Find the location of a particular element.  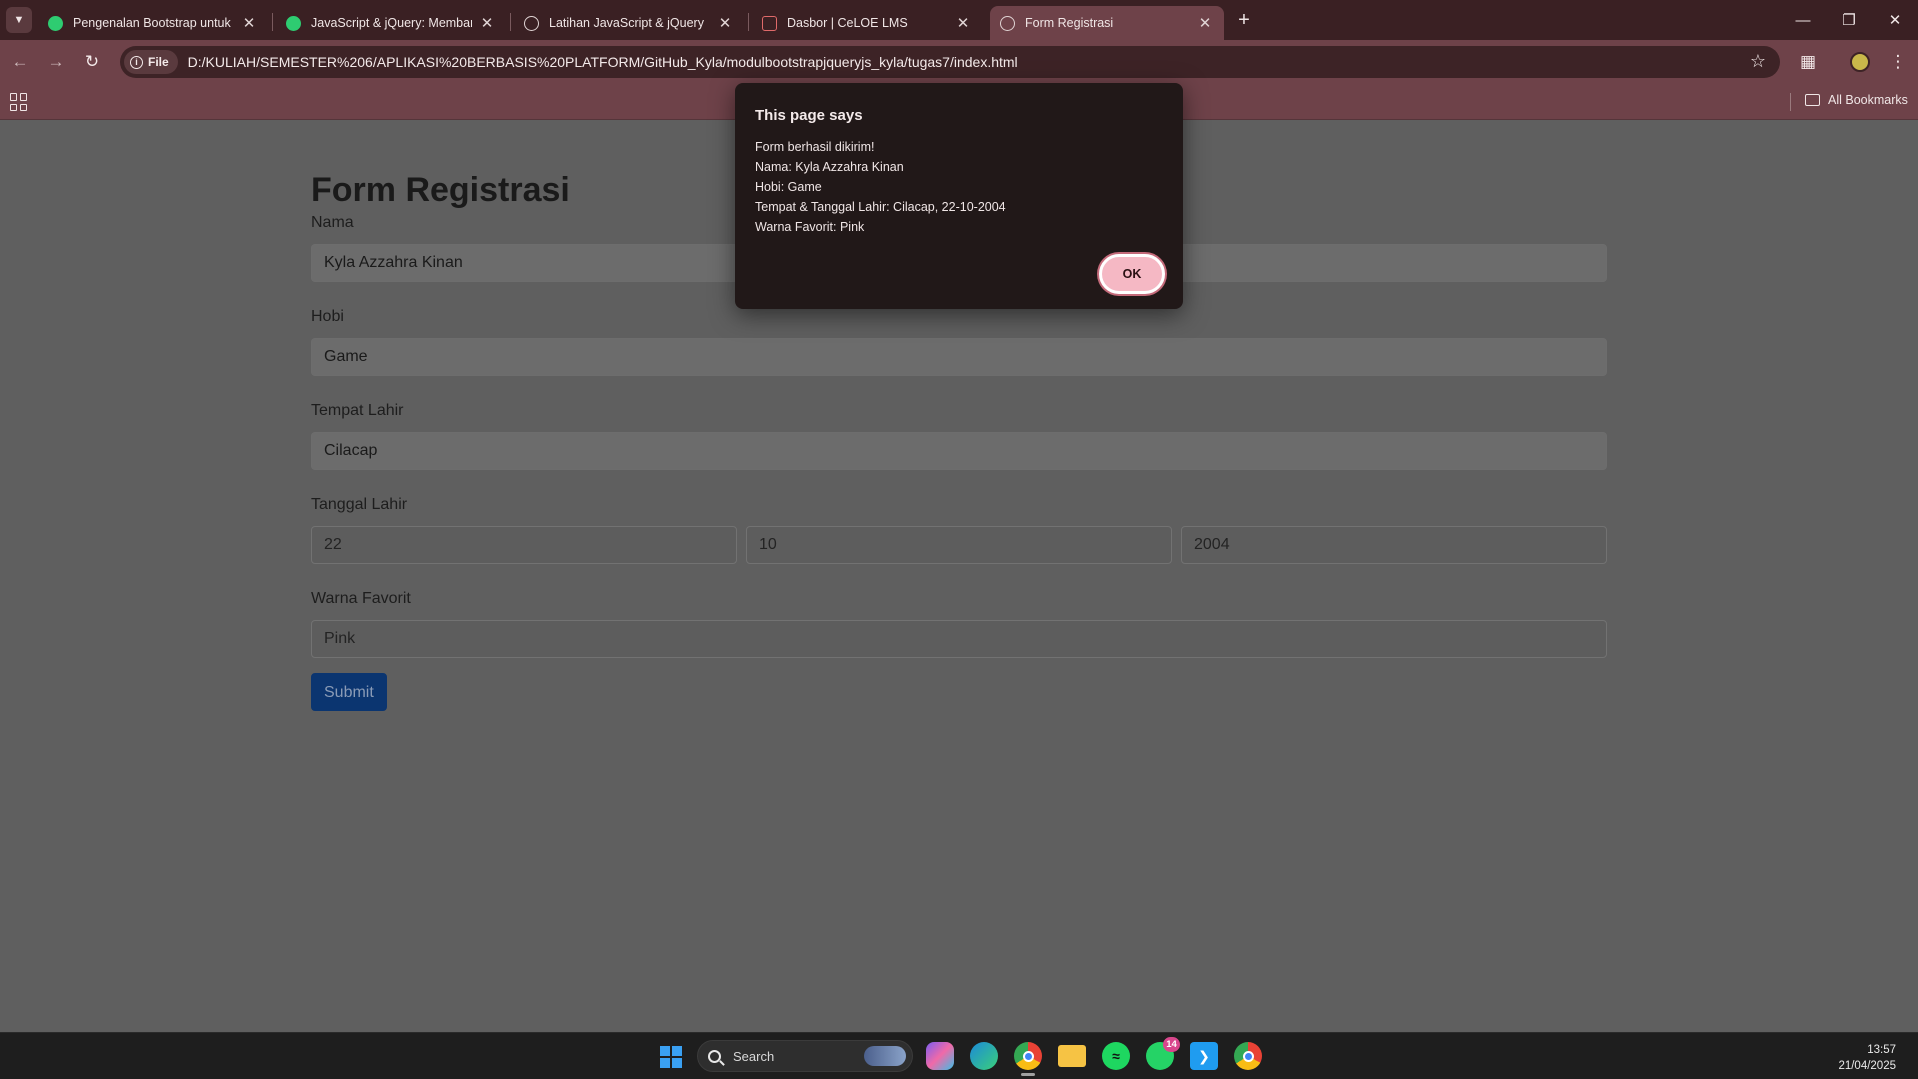

tempat-lahir-group: Tempat Lahir Cilacap is located at coordinates (959, 434).